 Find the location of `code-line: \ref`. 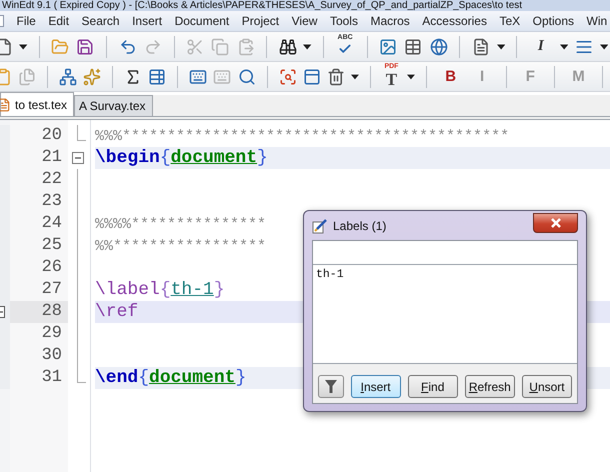

code-line: \ref is located at coordinates (116, 312).